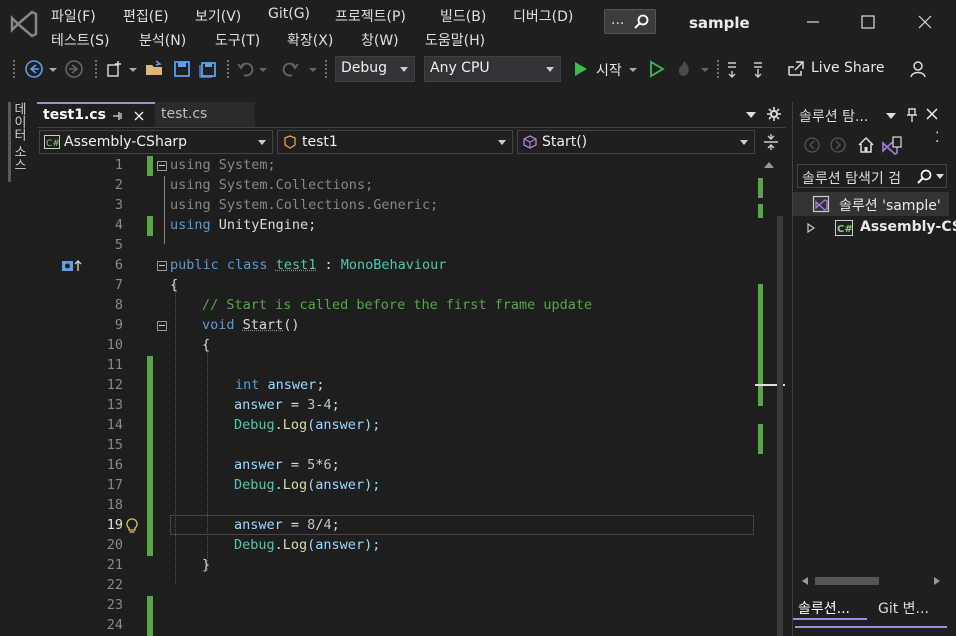  I want to click on close-tab-icon, so click(139, 116).